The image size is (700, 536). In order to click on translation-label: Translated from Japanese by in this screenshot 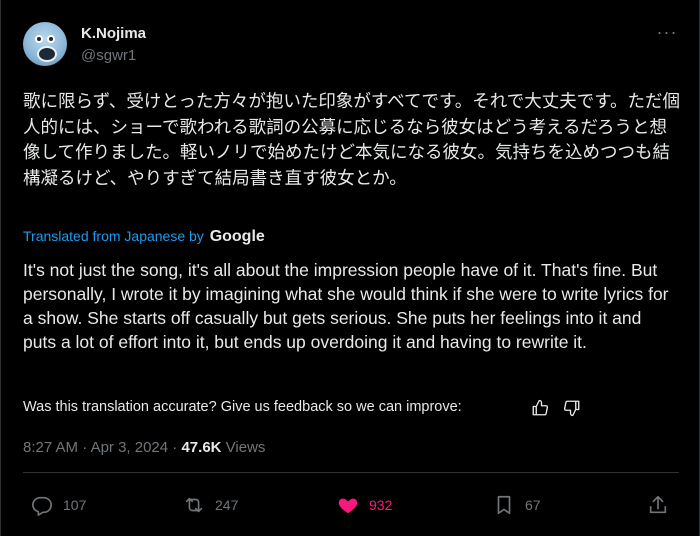, I will do `click(113, 236)`.